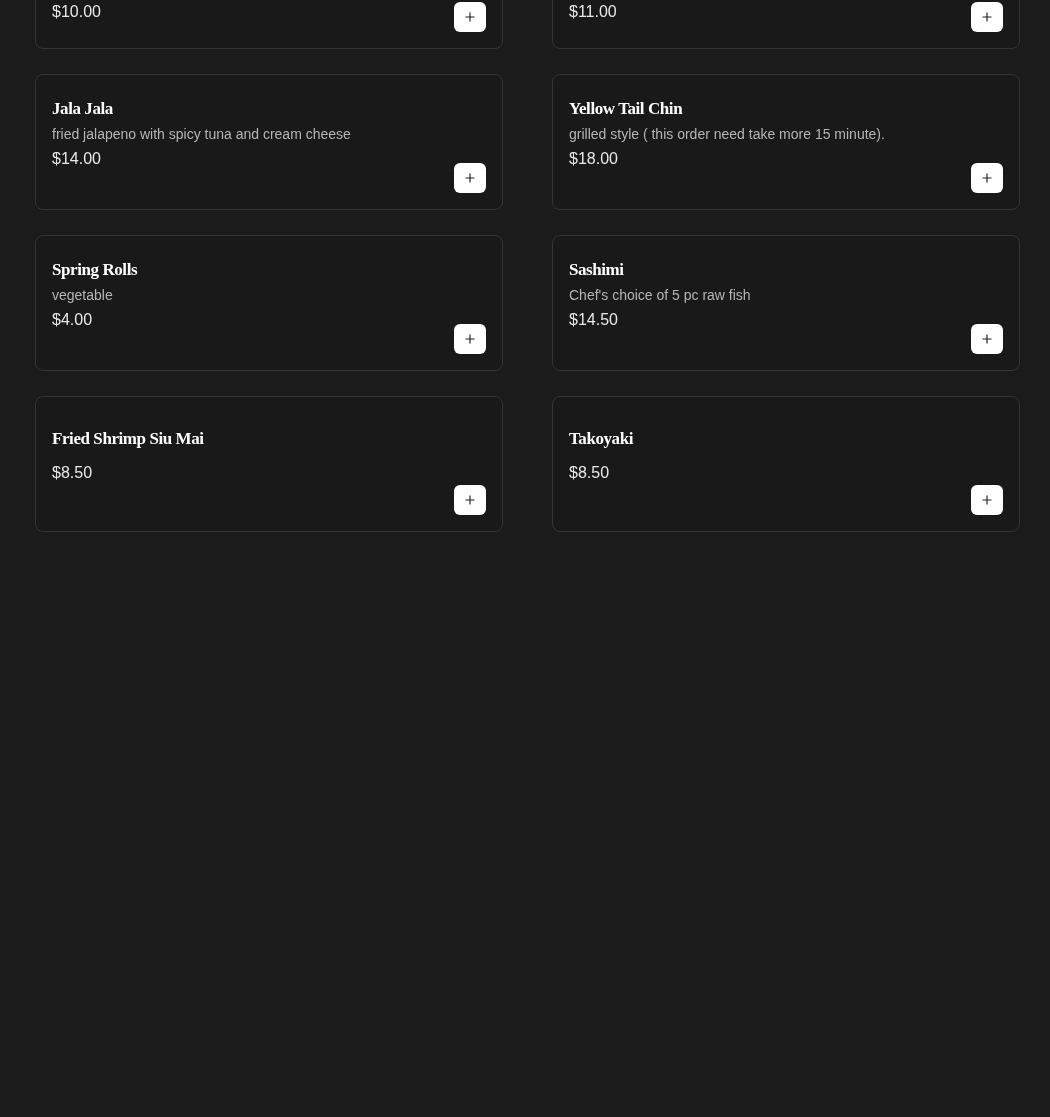 The height and width of the screenshot is (1117, 1050). Describe the element at coordinates (593, 12) in the screenshot. I see `dish-price: $11.00` at that location.